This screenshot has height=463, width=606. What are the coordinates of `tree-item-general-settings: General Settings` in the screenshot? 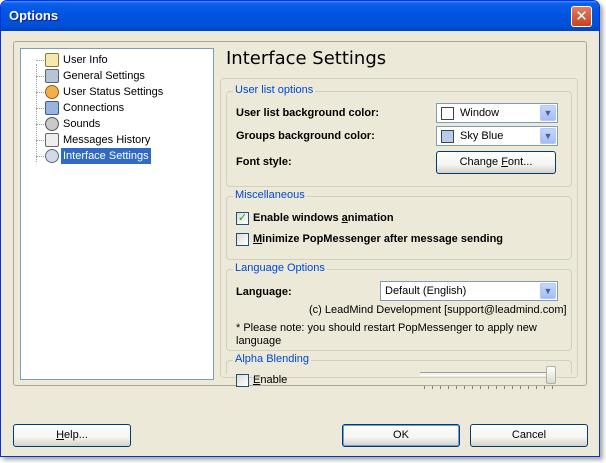 It's located at (116, 76).